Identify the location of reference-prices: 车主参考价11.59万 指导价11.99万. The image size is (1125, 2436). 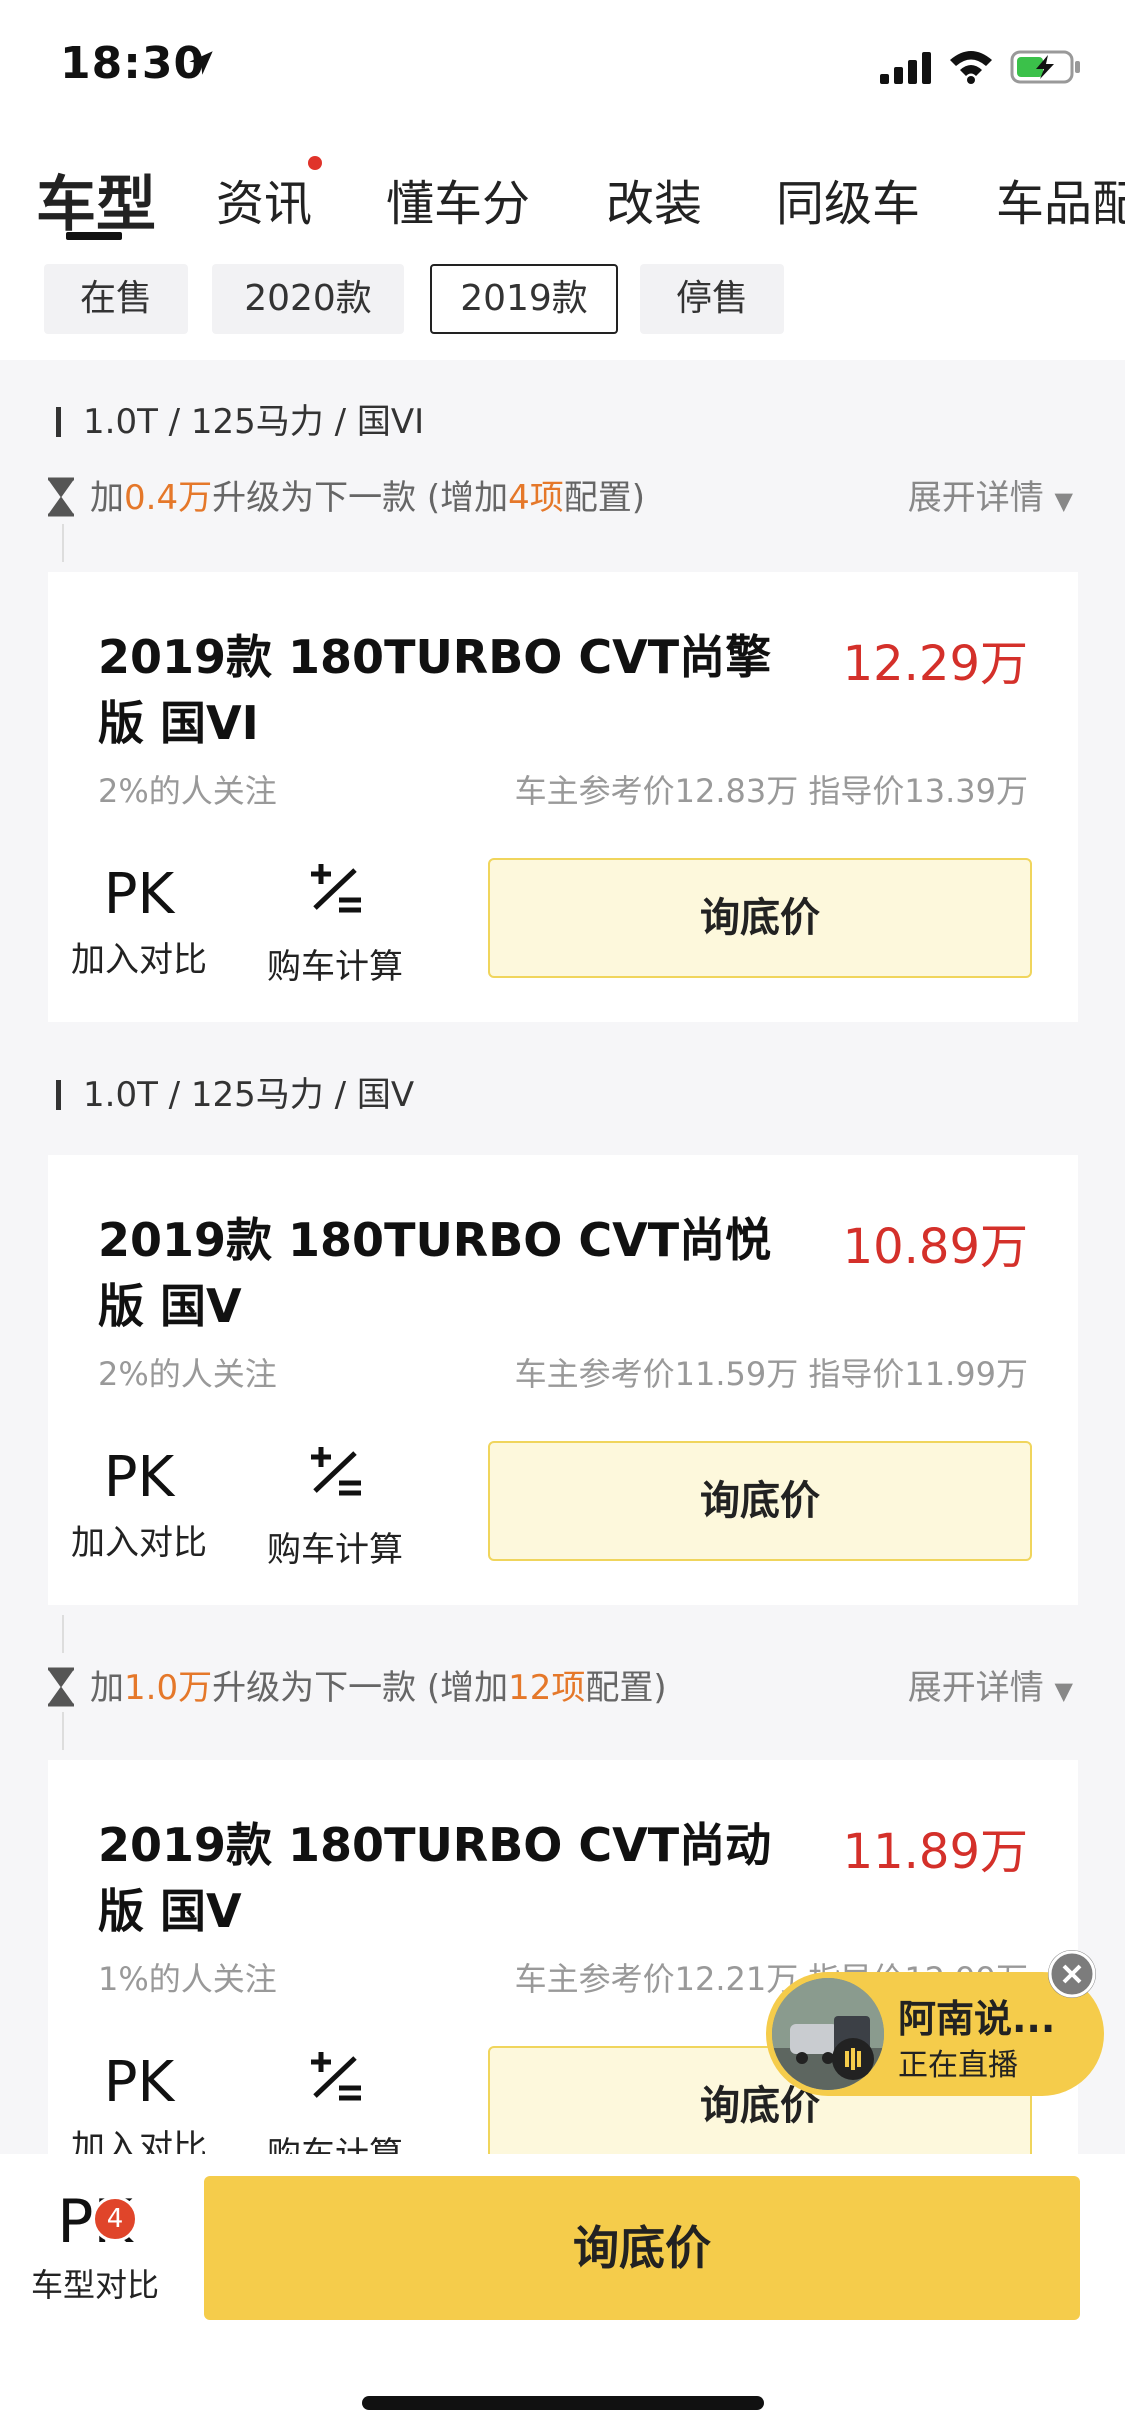
(771, 1374).